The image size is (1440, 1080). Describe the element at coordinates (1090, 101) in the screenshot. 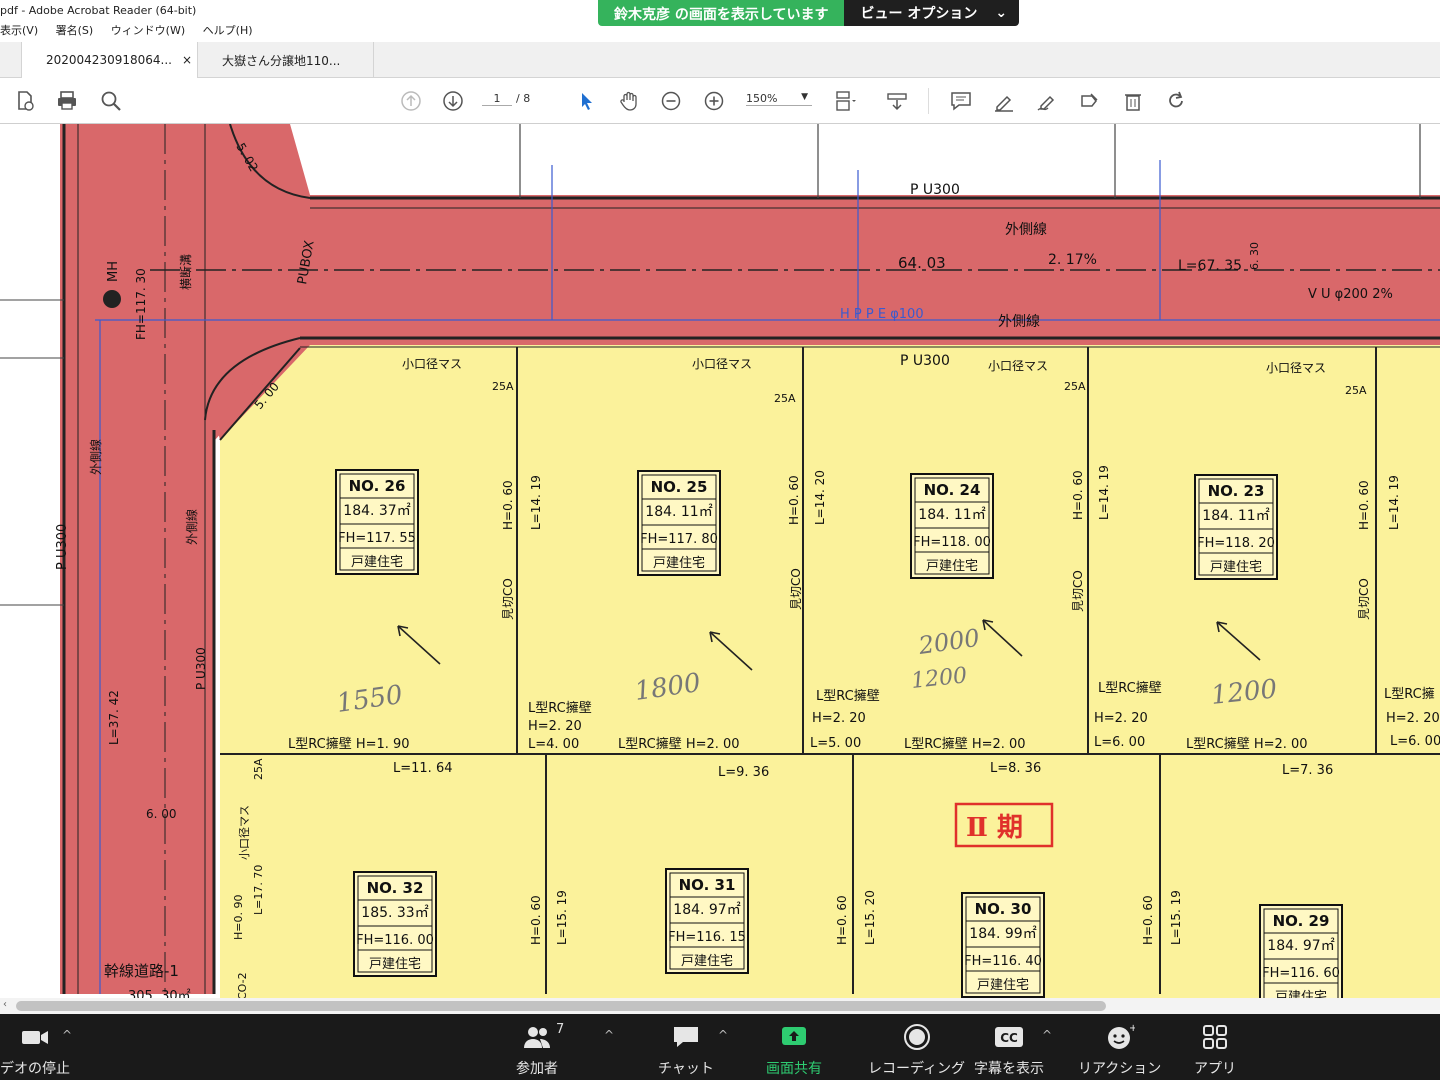

I see `stamp-icon` at that location.